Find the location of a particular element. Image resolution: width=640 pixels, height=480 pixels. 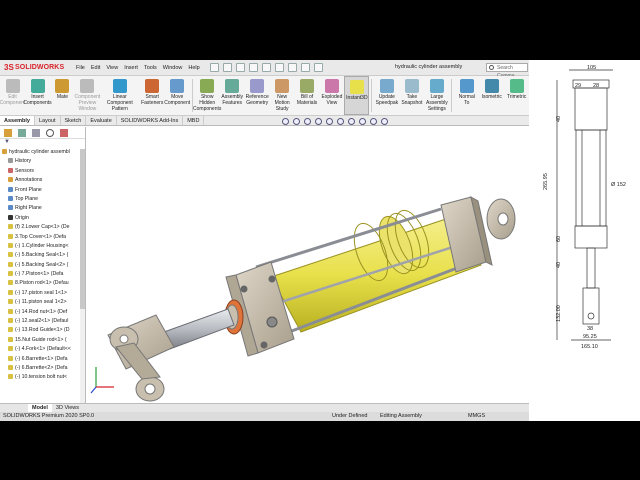

app-logo: 3S SOLIDWORKS is located at coordinates (36, 67).